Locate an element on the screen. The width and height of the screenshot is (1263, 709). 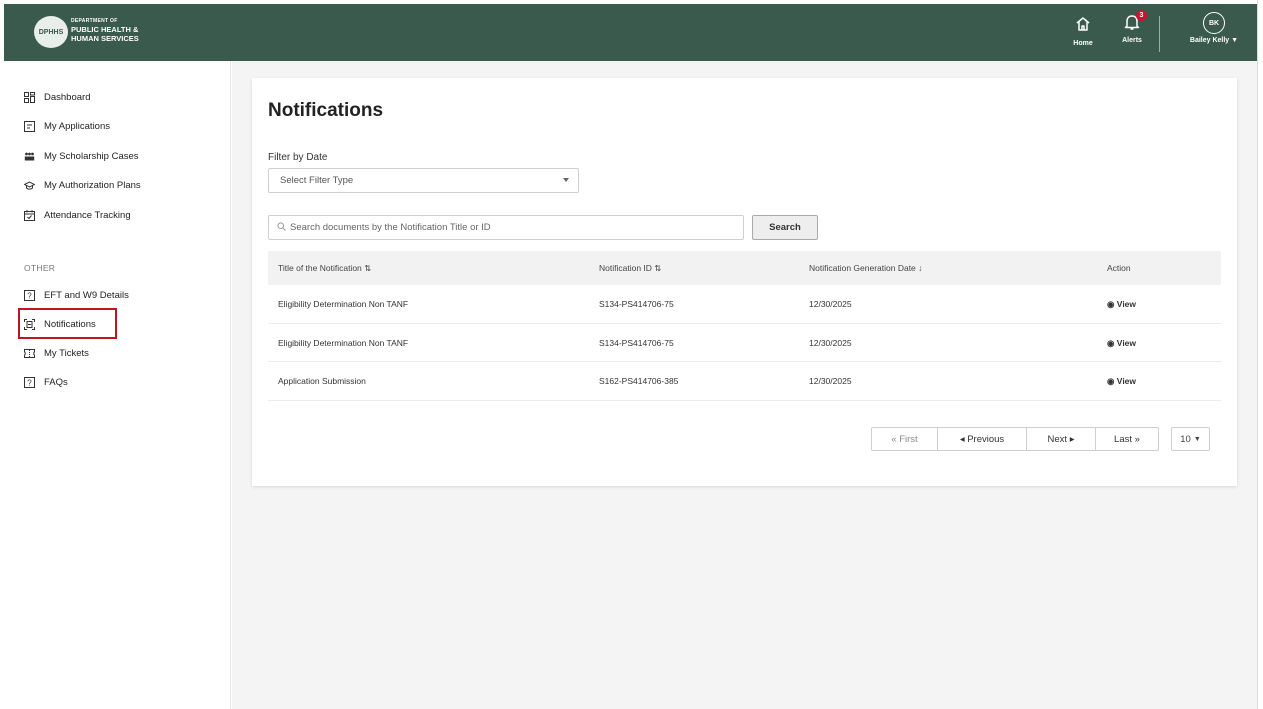
column-header-title: Title of the Notification ⇅ is located at coordinates (324, 268).